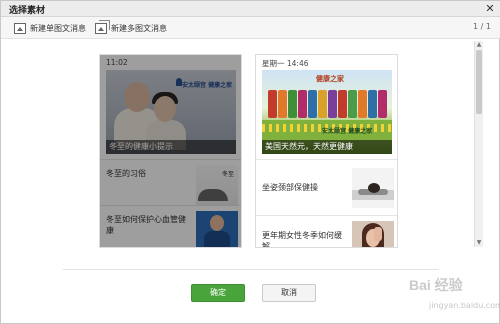 Image resolution: width=500 pixels, height=324 pixels. I want to click on cover-image: 健康之家 安太颐宫 健康之家 美国天然元，天然更健康, so click(327, 112).